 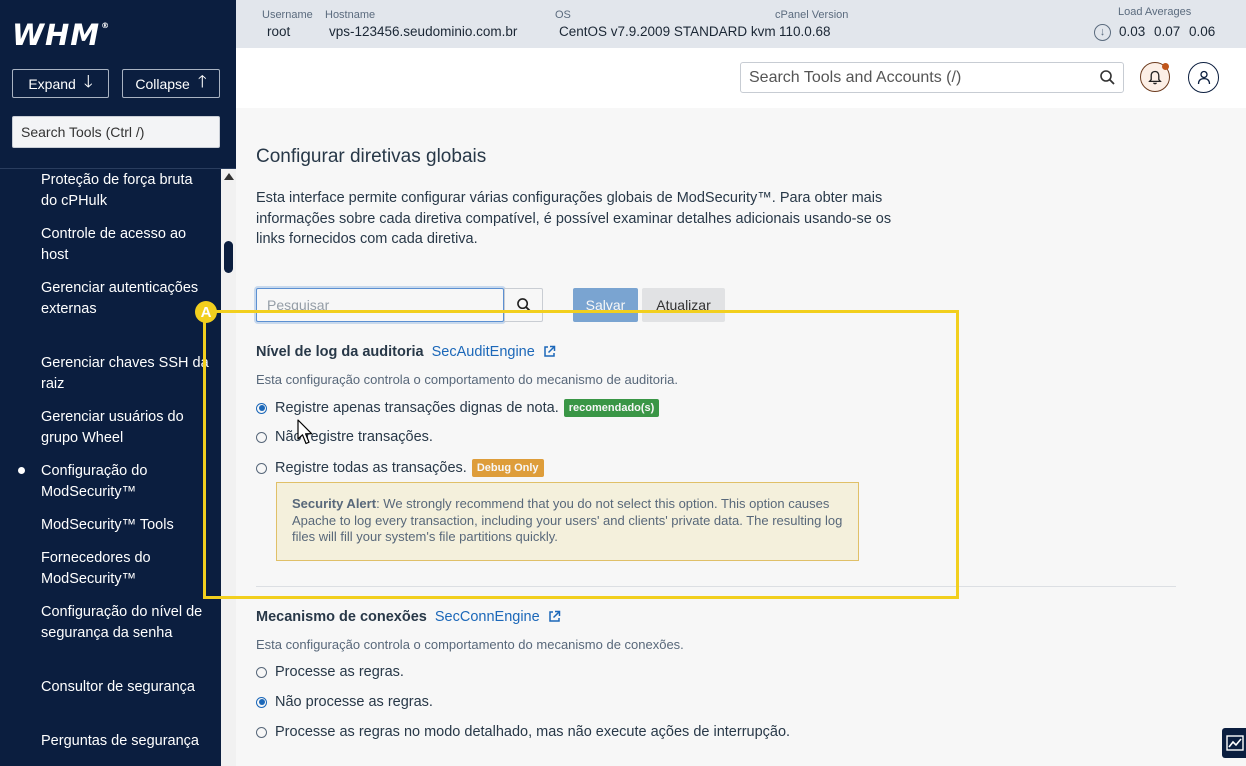 I want to click on radio-label: Não processe as regras., so click(x=354, y=702).